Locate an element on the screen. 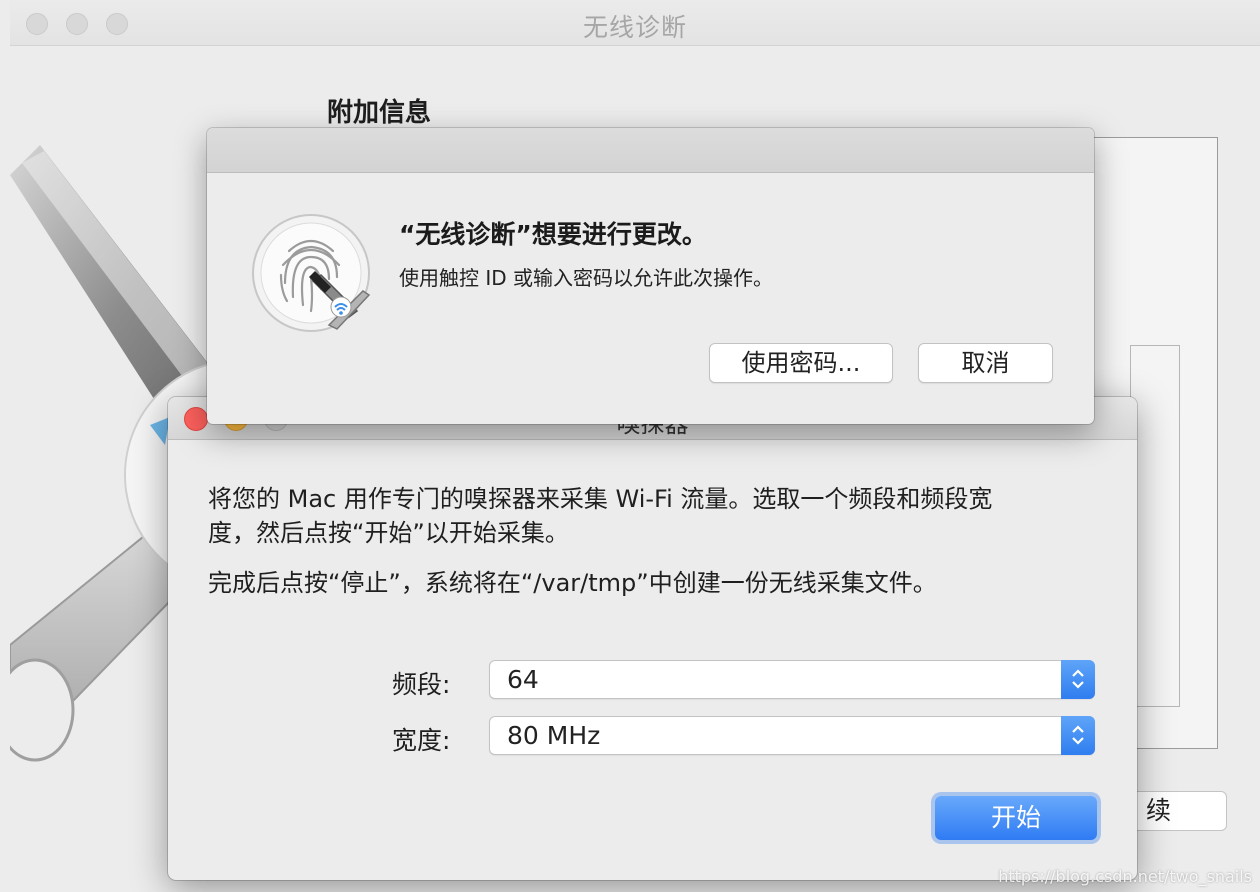 This screenshot has width=1260, height=892. cancel-button: 取消 is located at coordinates (985, 363).